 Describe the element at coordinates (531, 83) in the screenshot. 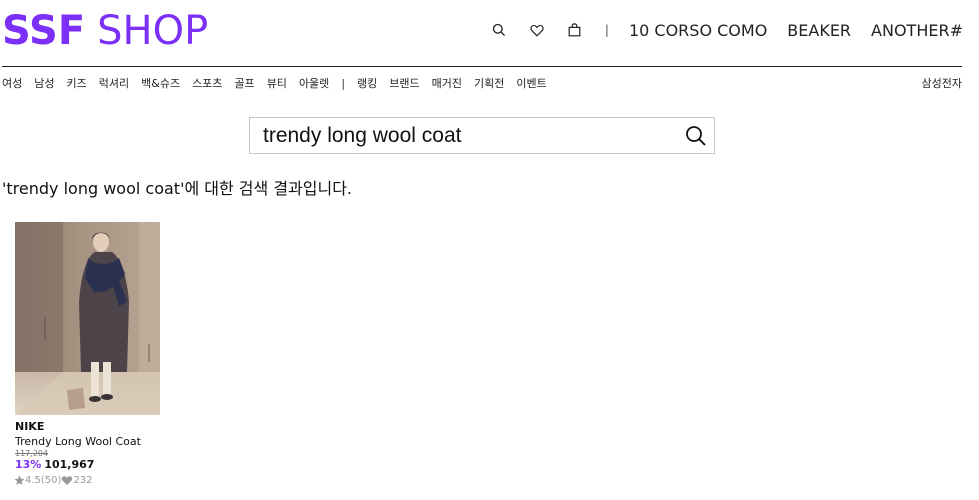

I see `nav-item-event: 이벤트` at that location.